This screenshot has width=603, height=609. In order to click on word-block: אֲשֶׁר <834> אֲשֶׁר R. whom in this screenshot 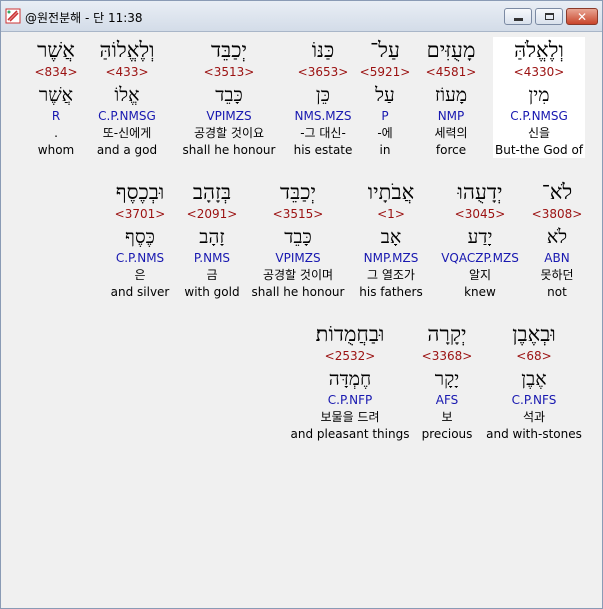, I will do `click(55, 97)`.